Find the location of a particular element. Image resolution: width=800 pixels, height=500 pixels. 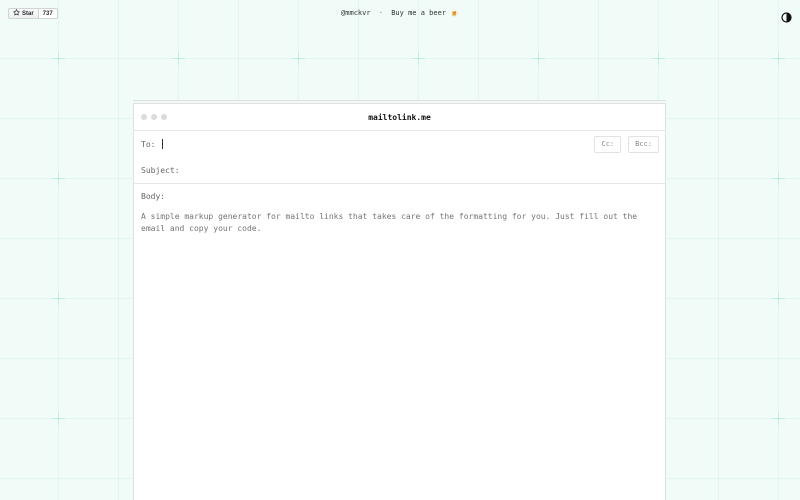

to-row: To: Cc: Bcc: is located at coordinates (399, 144).